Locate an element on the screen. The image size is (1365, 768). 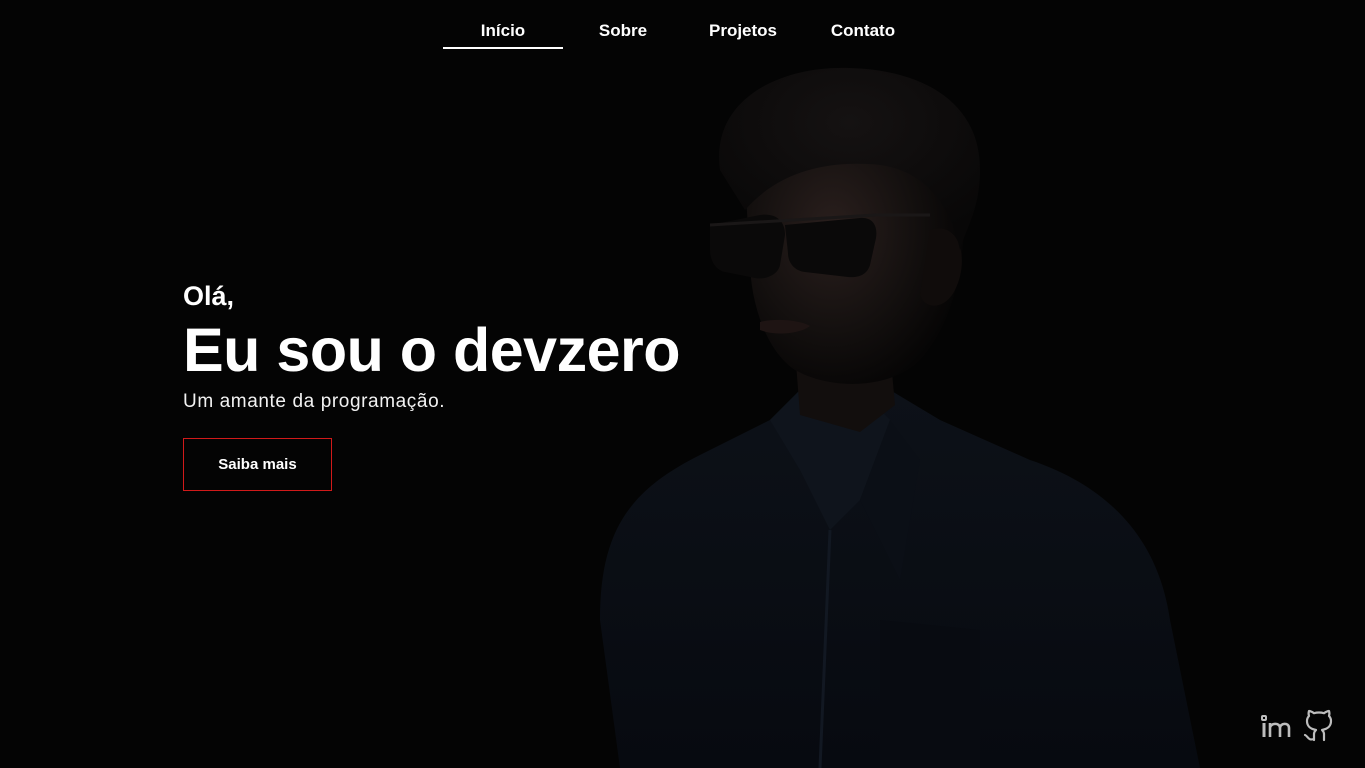
saiba-mais-button: Saiba mais is located at coordinates (257, 464).